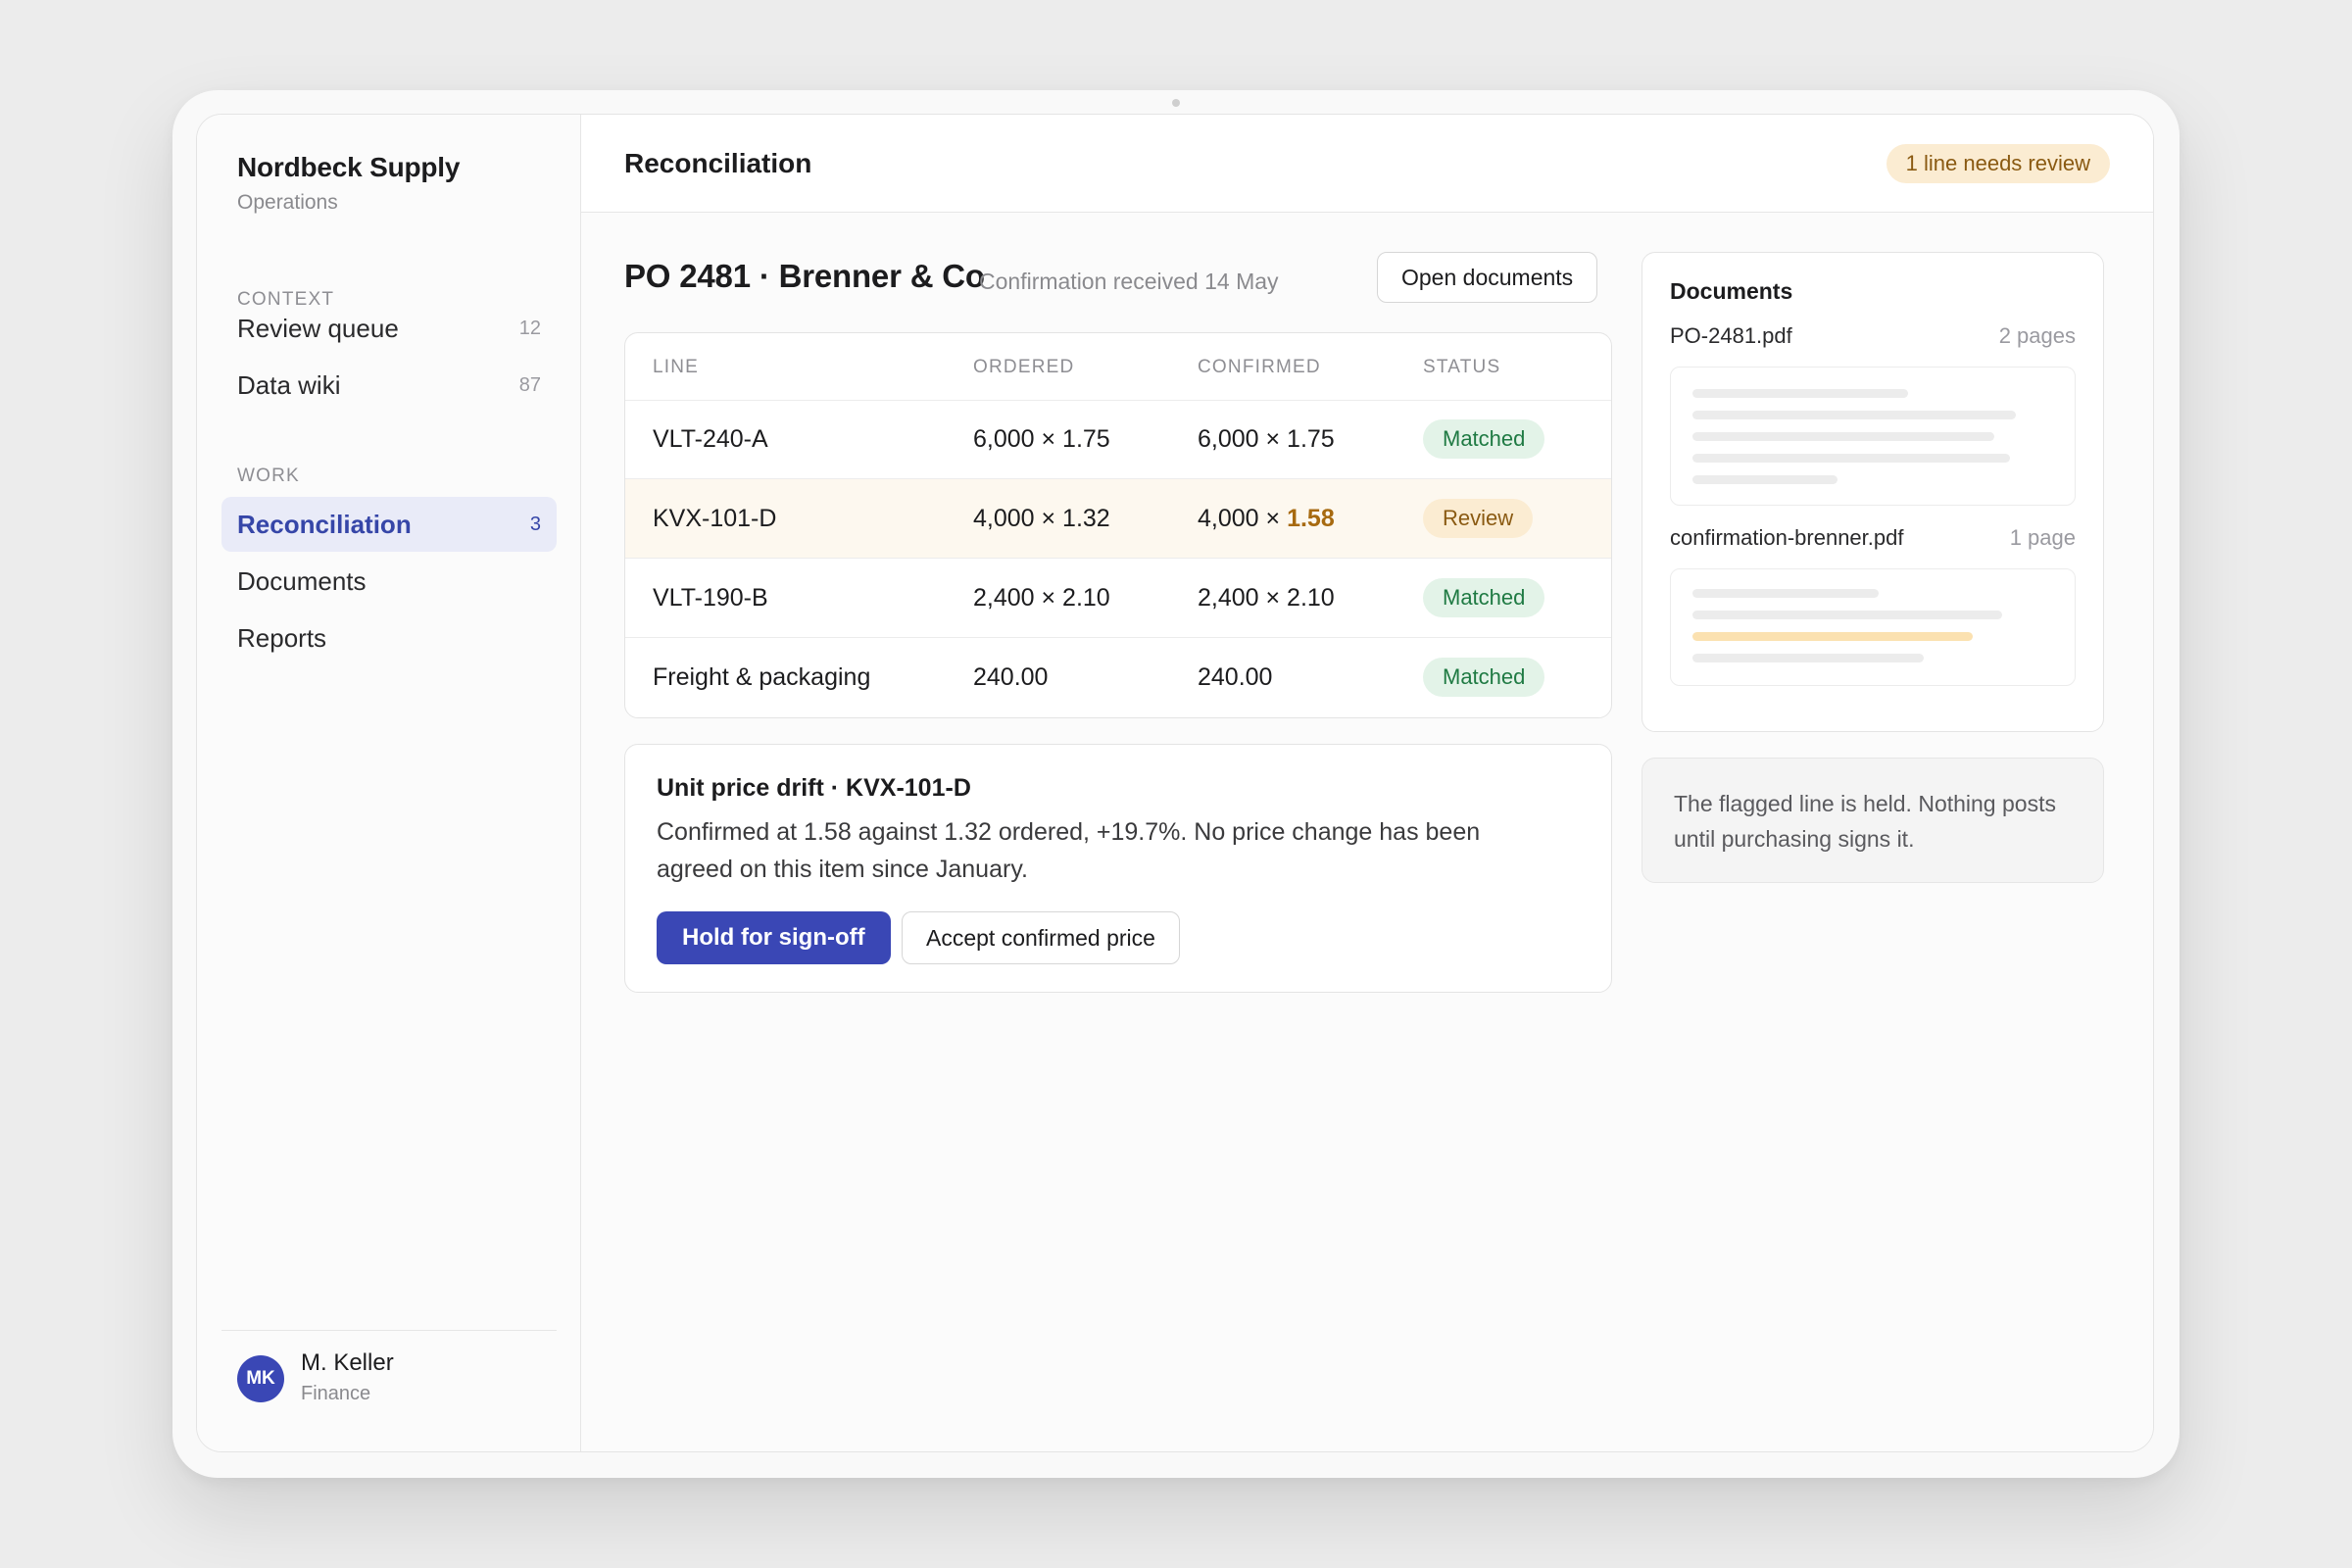  What do you see at coordinates (1731, 336) in the screenshot?
I see `document-name: PO-2481.pdf` at bounding box center [1731, 336].